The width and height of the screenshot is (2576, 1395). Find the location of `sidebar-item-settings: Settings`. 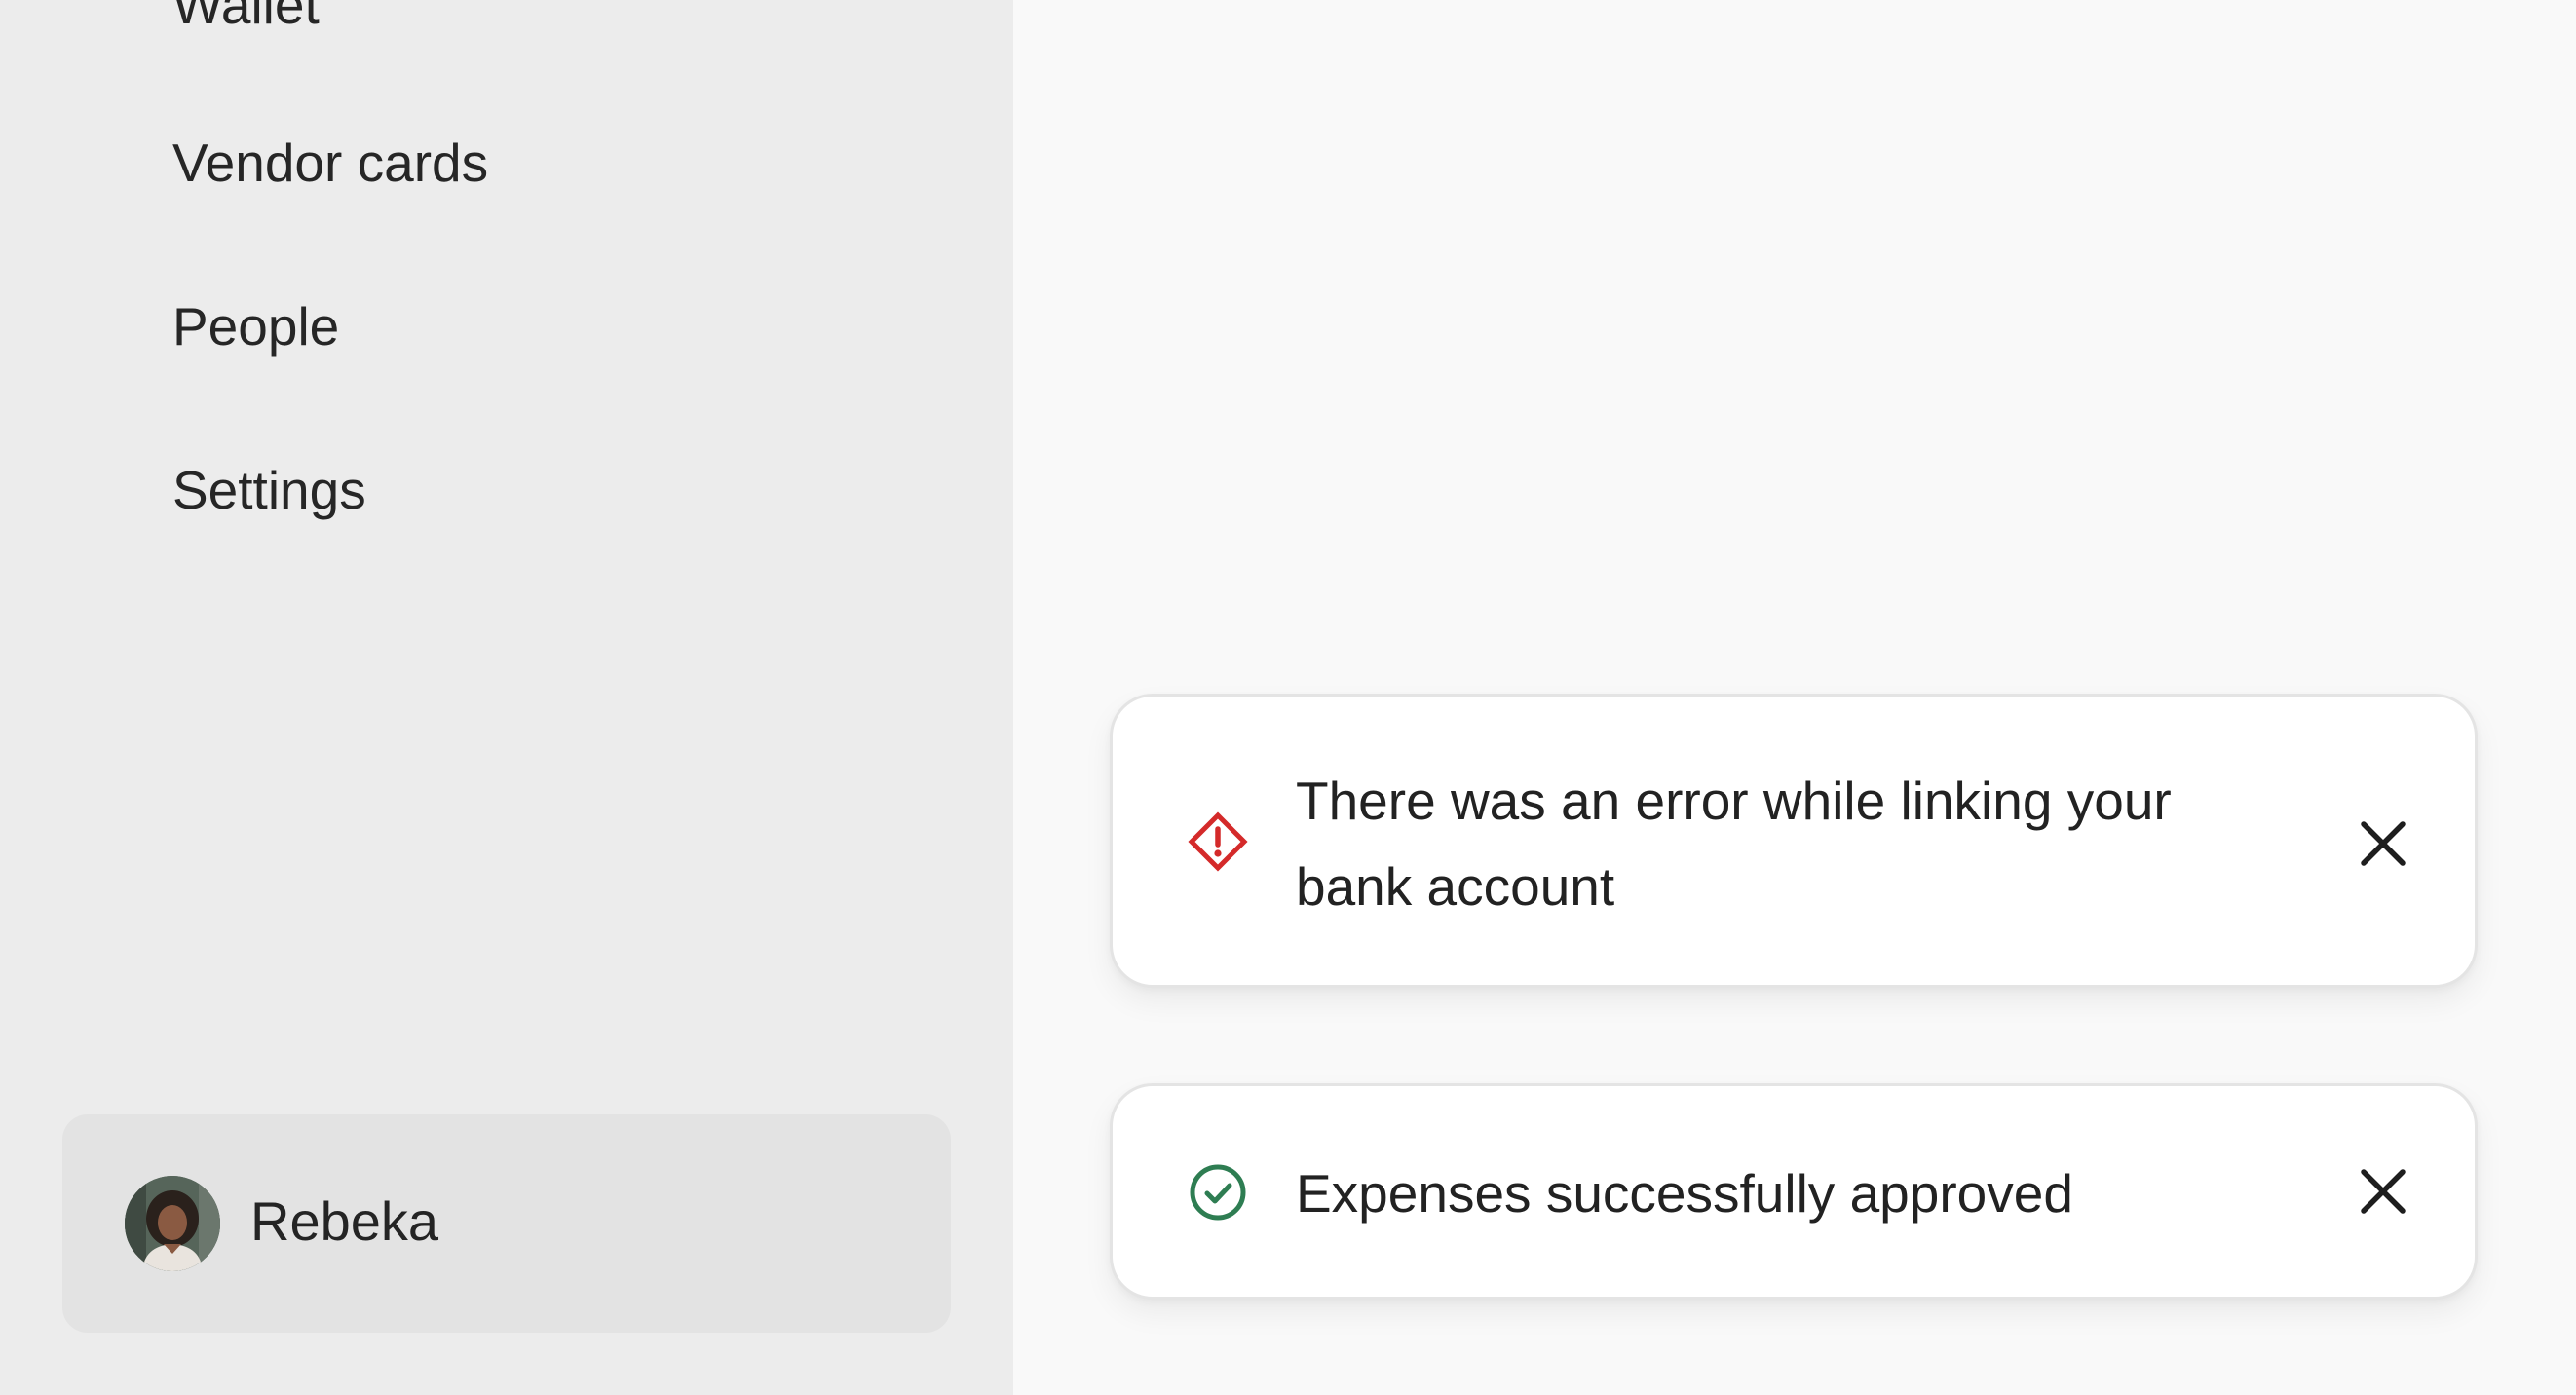

sidebar-item-settings: Settings is located at coordinates (269, 490).